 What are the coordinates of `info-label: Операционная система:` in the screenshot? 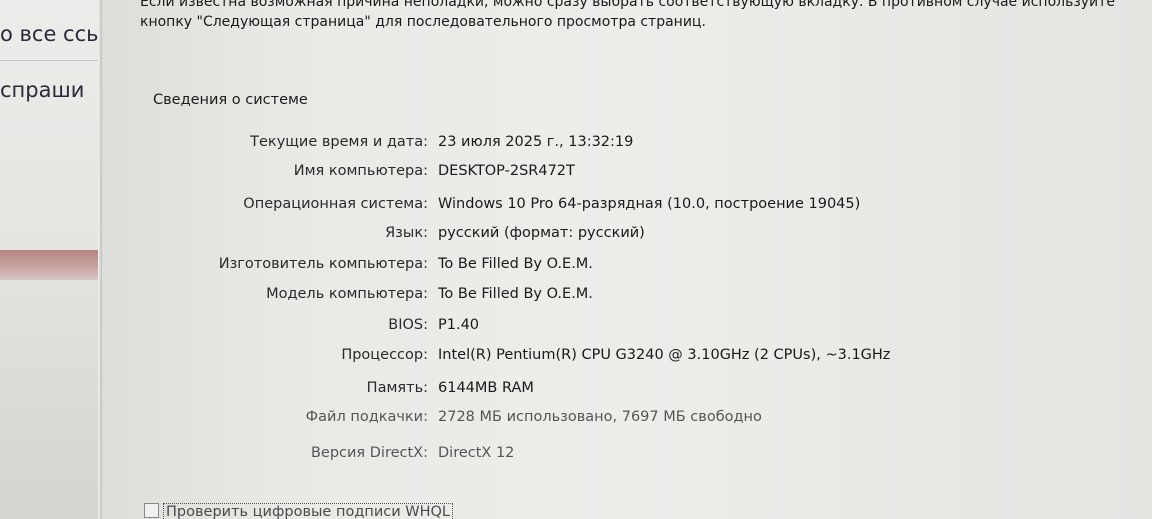 It's located at (335, 204).